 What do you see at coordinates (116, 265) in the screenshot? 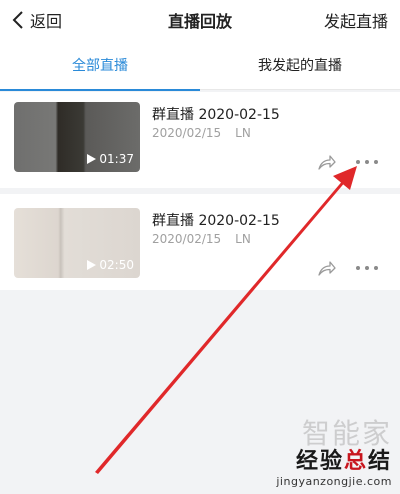
I see `duration-text: 02:50` at bounding box center [116, 265].